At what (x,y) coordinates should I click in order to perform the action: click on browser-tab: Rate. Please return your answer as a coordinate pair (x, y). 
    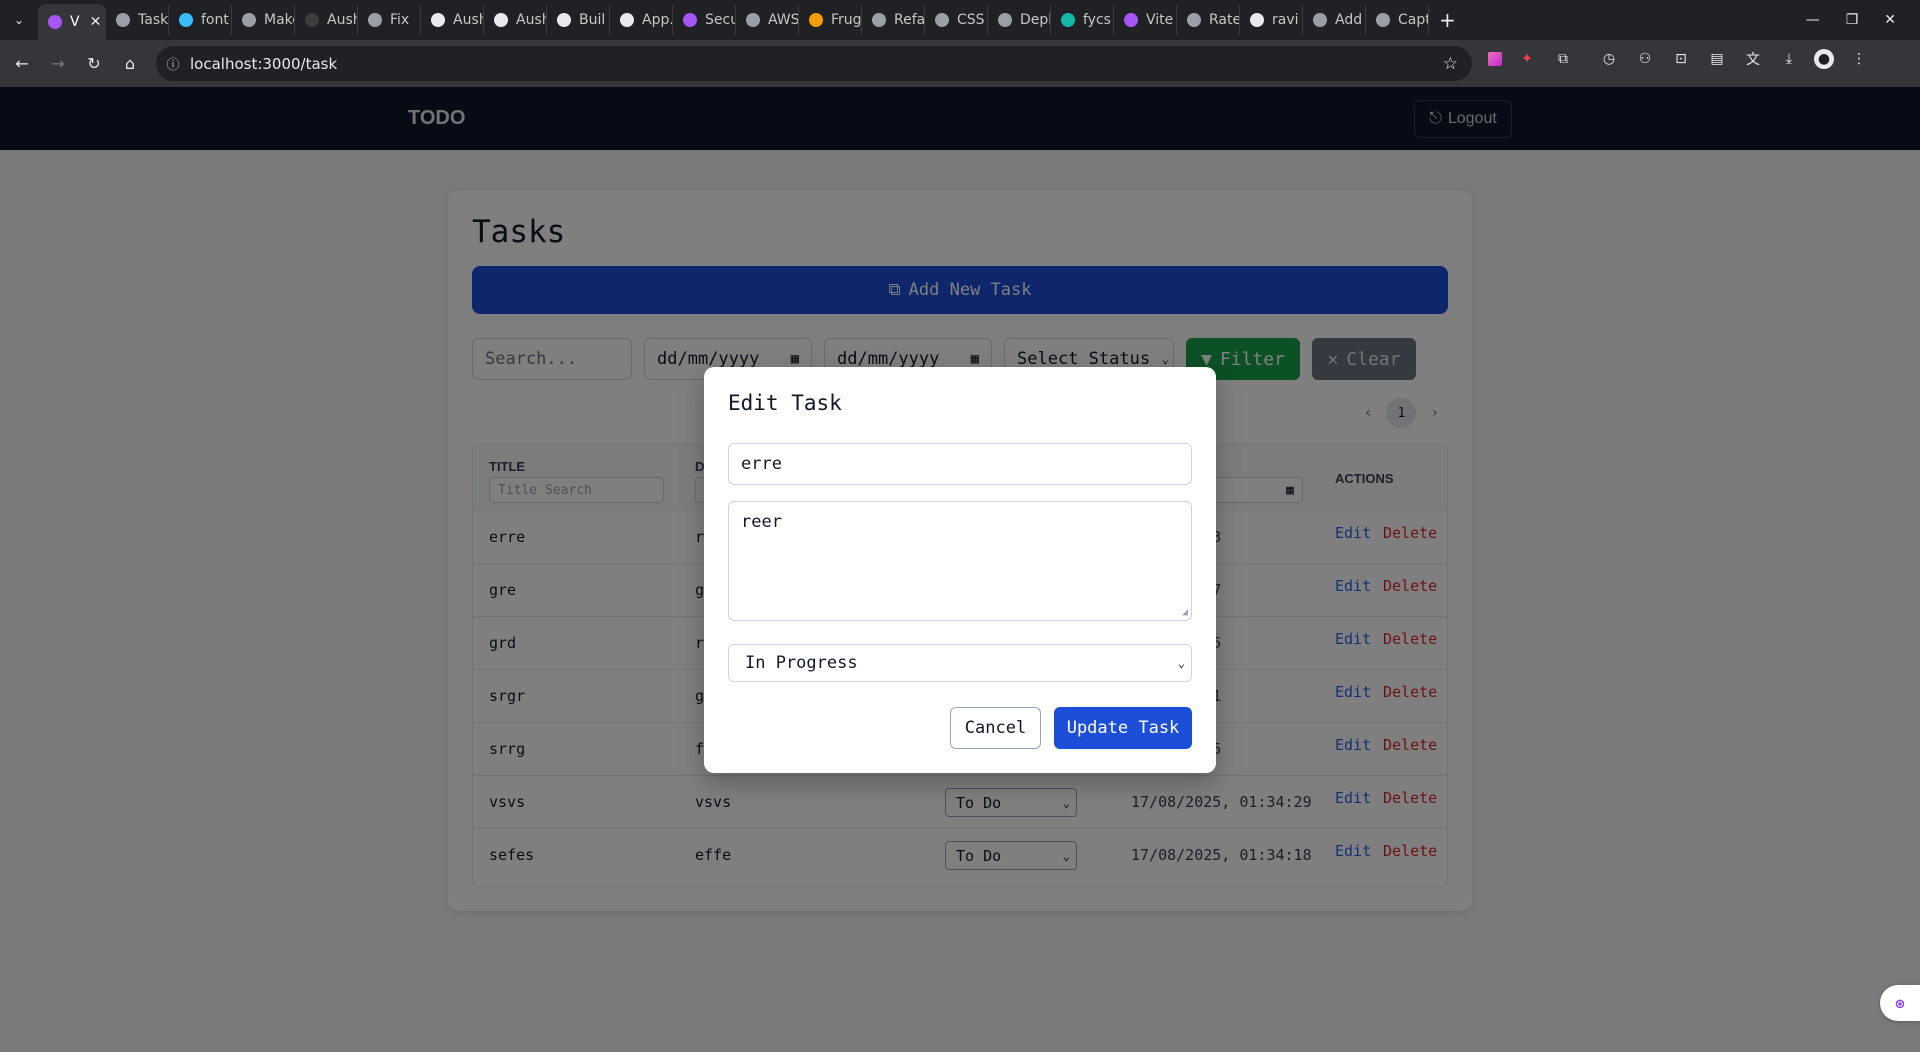
    Looking at the image, I should click on (1208, 20).